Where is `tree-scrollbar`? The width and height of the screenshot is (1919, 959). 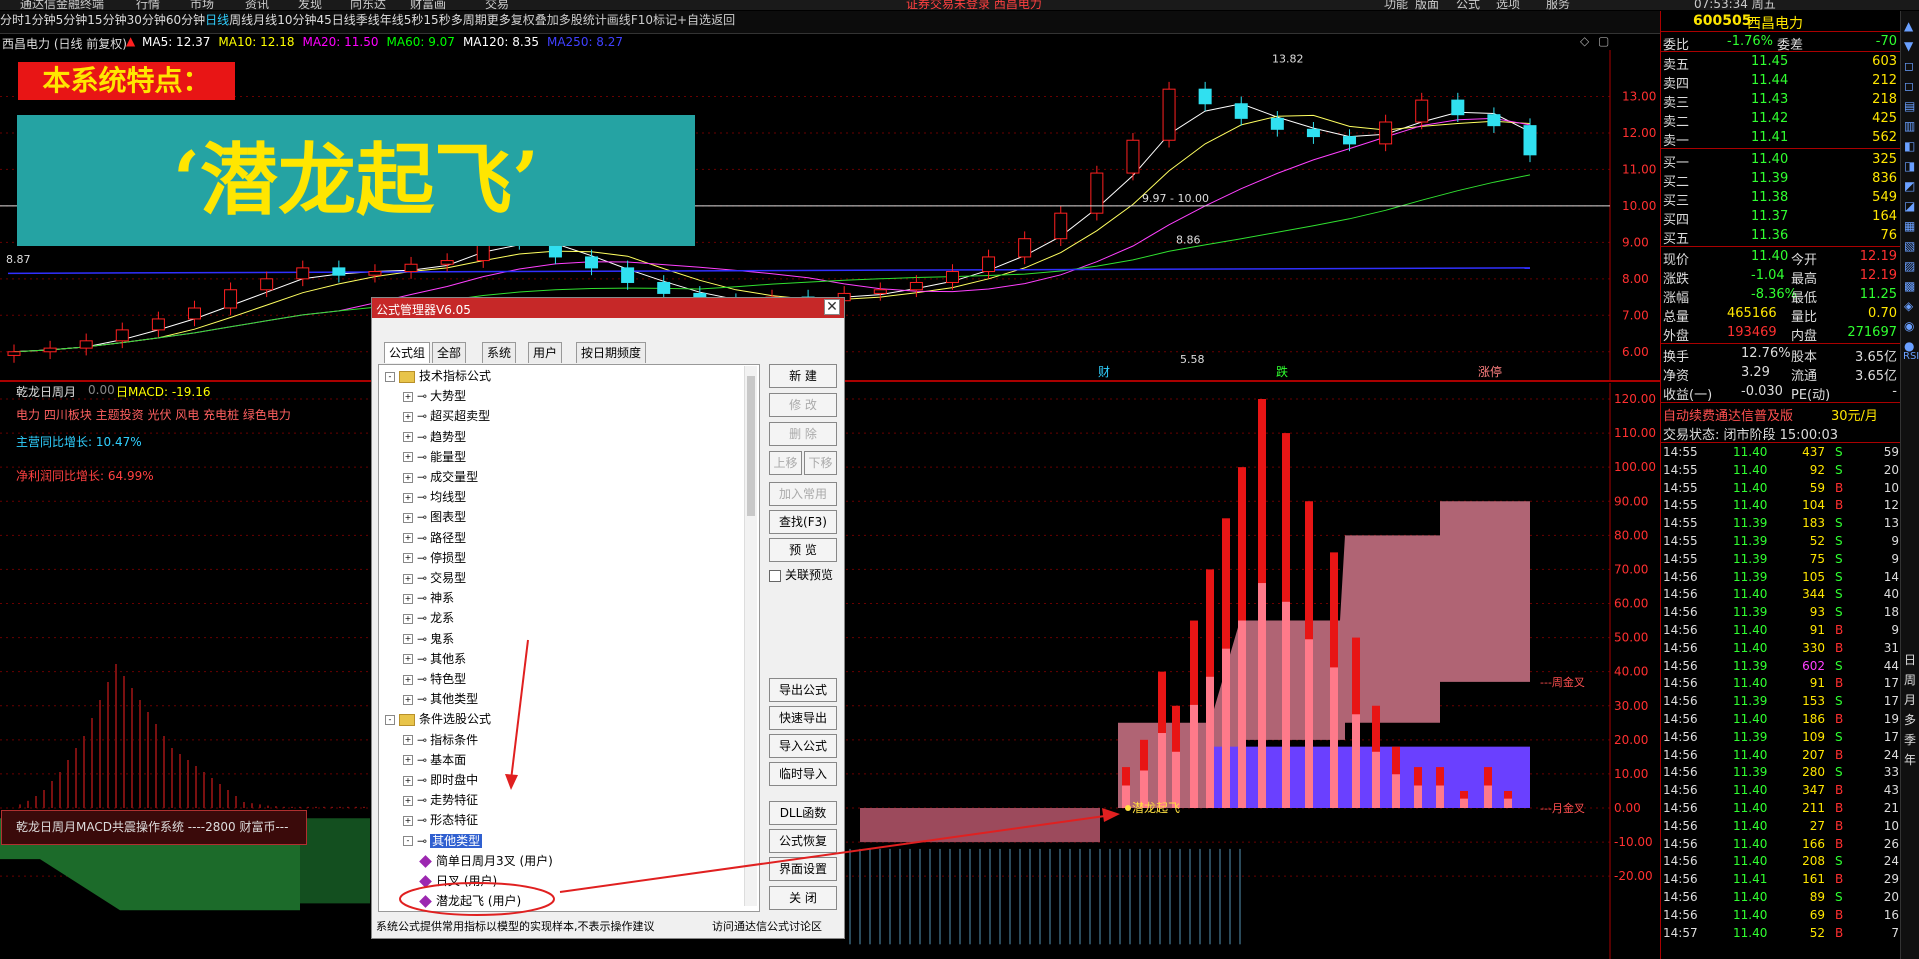
tree-scrollbar is located at coordinates (750, 636).